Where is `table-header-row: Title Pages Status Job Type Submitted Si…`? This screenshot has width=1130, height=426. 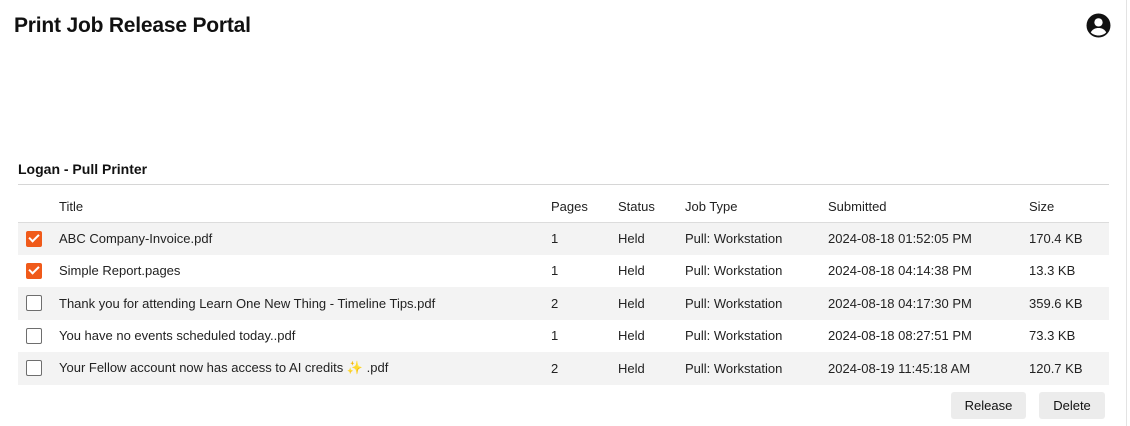
table-header-row: Title Pages Status Job Type Submitted Si… is located at coordinates (563, 207).